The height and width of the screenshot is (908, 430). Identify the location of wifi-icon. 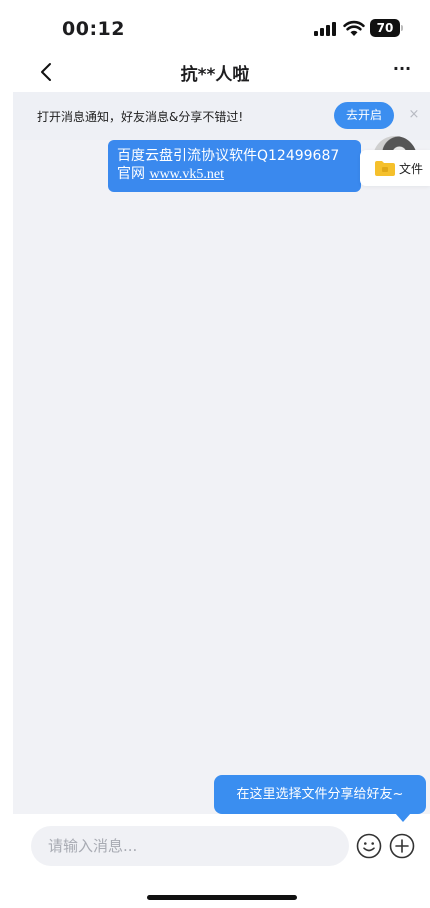
(354, 28).